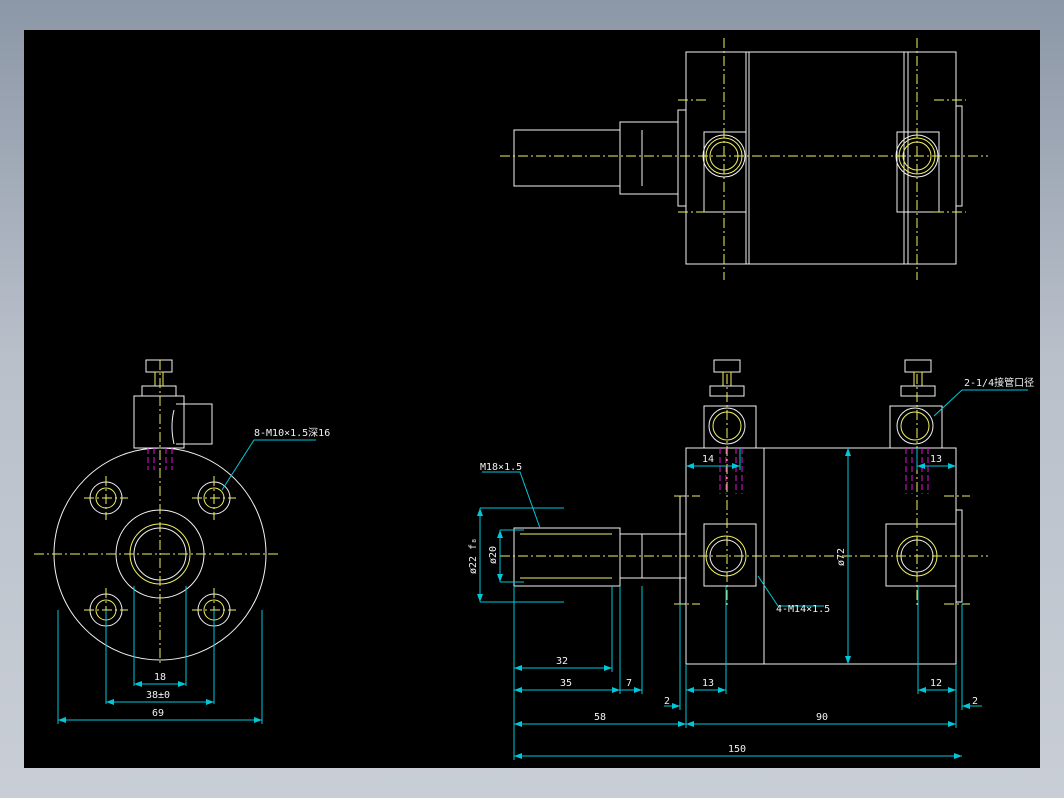  Describe the element at coordinates (501, 467) in the screenshot. I see `label-rod-thread: M18×1.5` at that location.